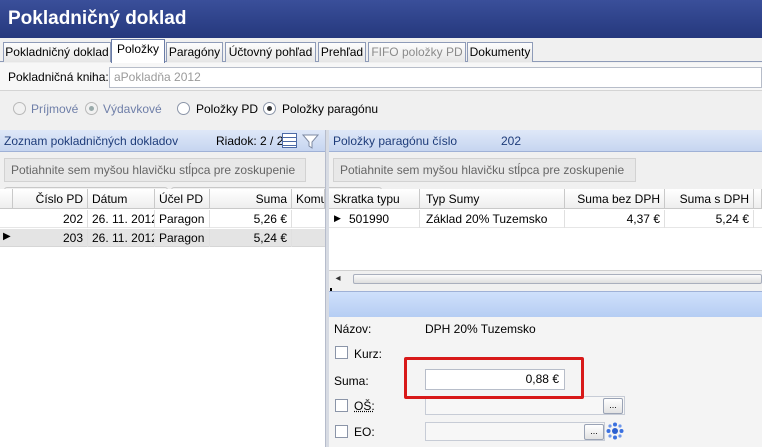 The height and width of the screenshot is (447, 762). What do you see at coordinates (342, 52) in the screenshot?
I see `tab-prehlad: Prehľad` at bounding box center [342, 52].